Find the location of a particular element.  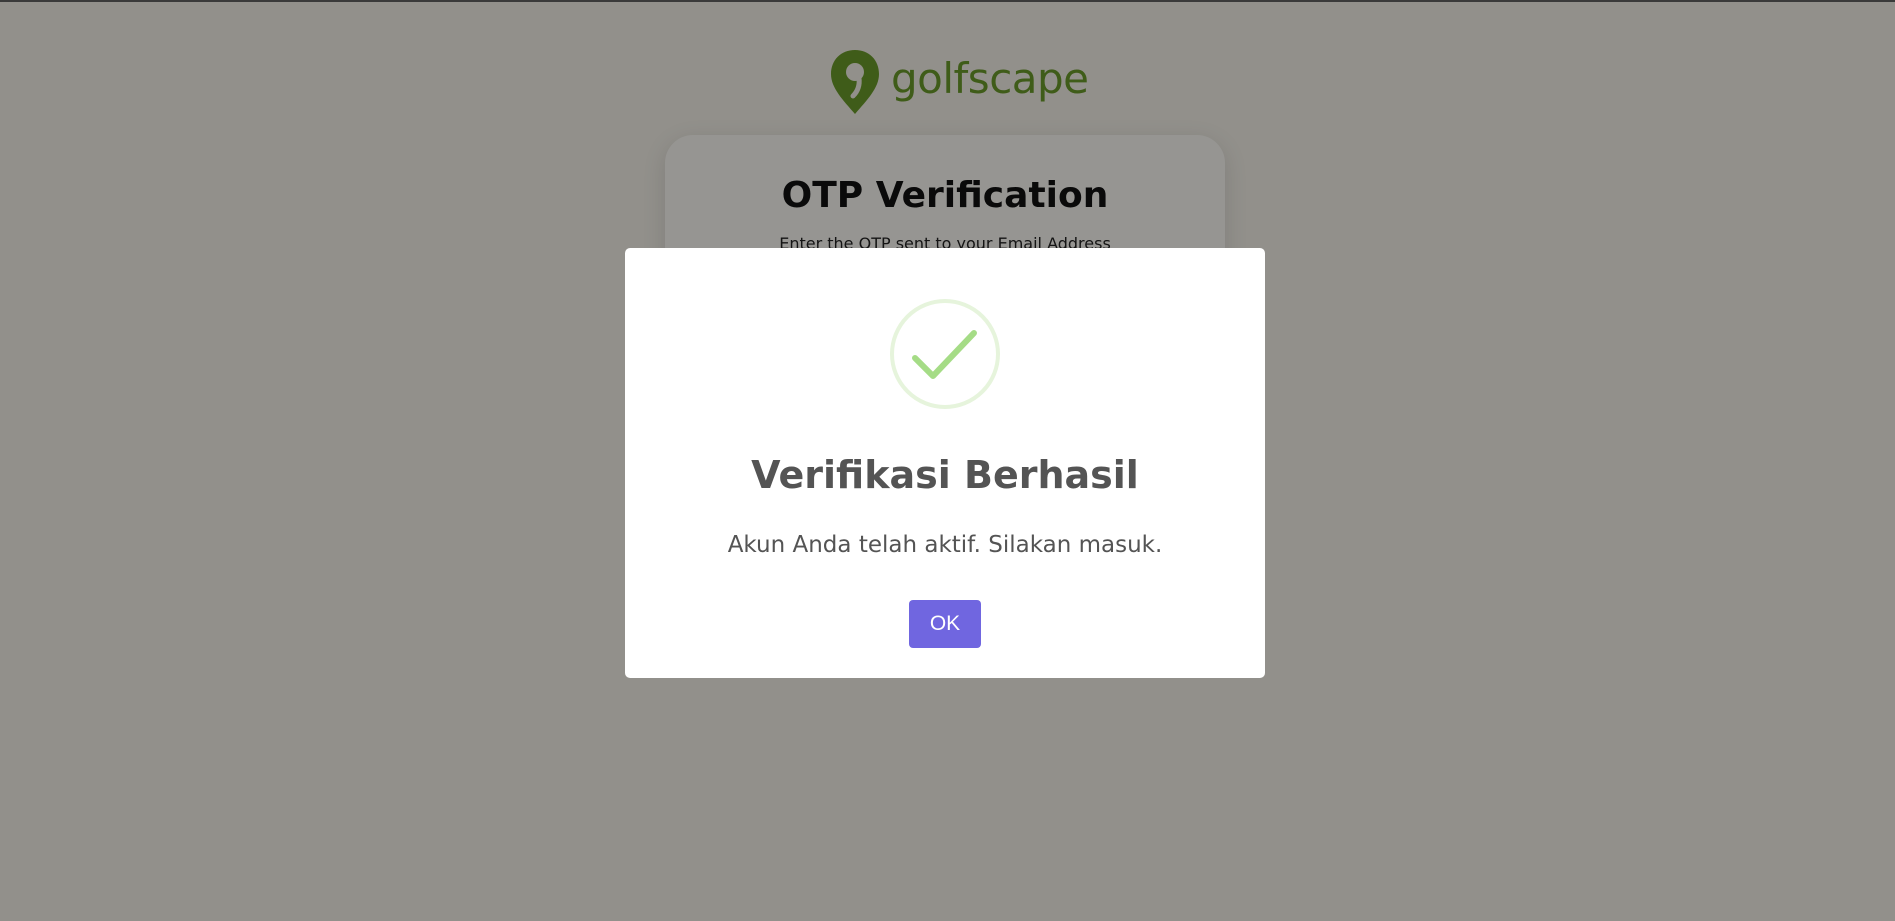

success-check-icon is located at coordinates (945, 354).